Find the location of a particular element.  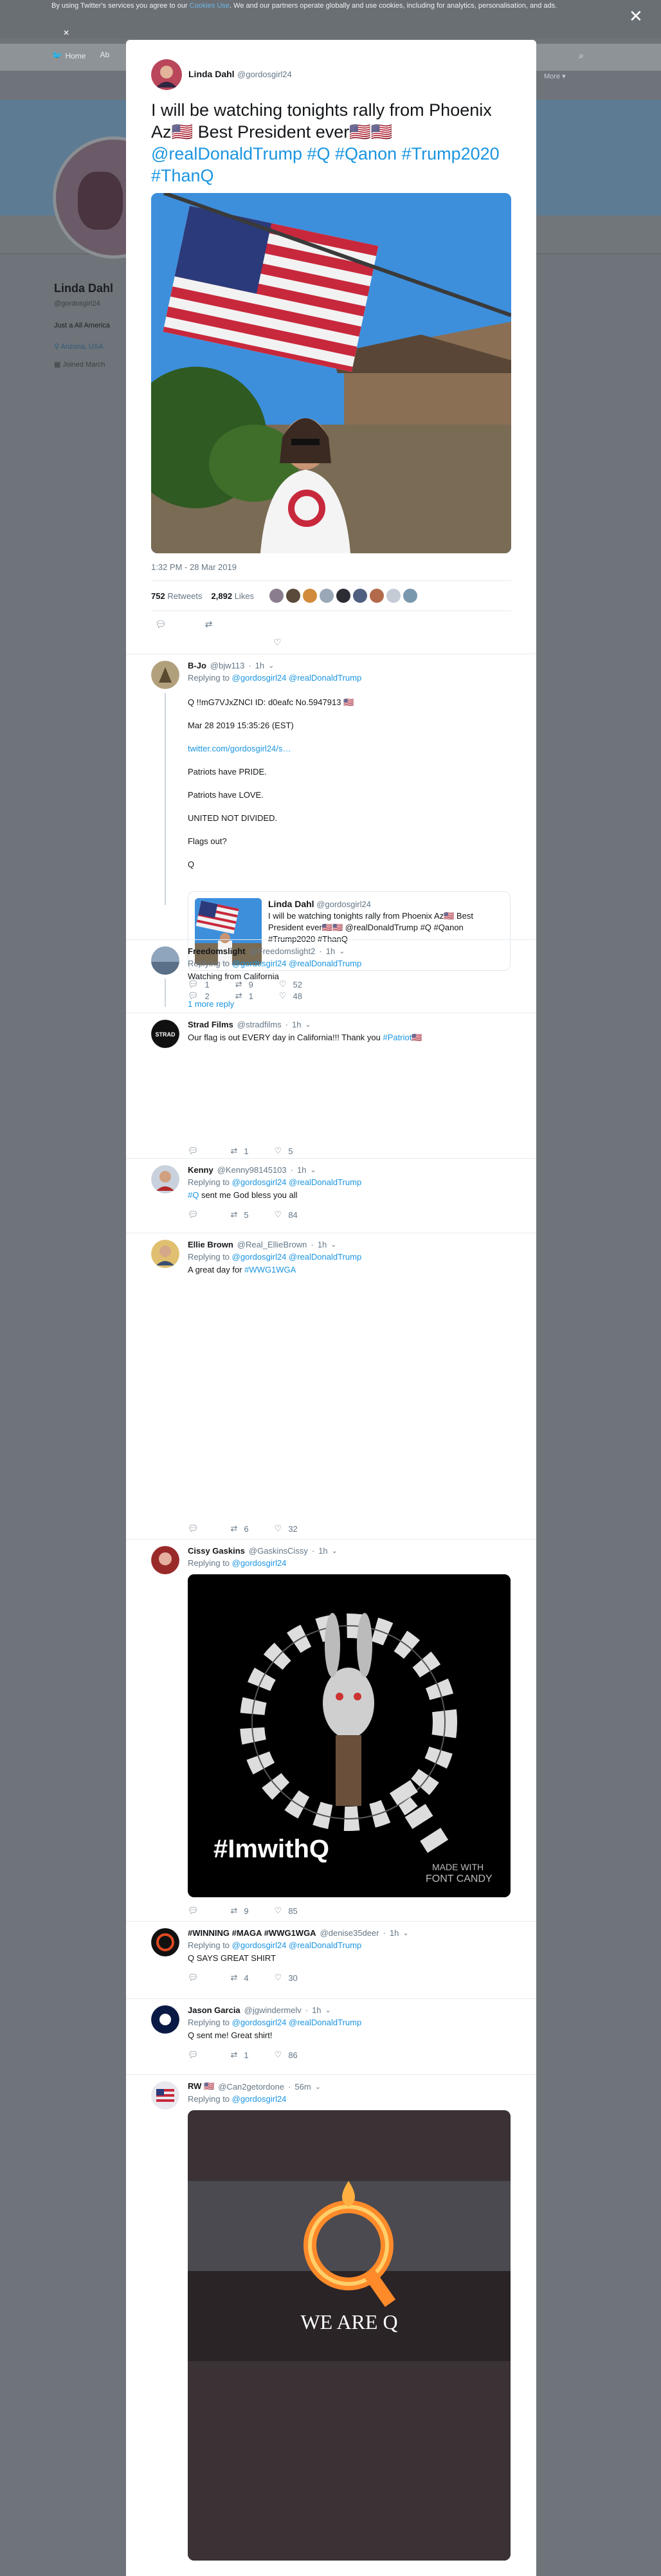

search-icon: ⌕ is located at coordinates (582, 55).